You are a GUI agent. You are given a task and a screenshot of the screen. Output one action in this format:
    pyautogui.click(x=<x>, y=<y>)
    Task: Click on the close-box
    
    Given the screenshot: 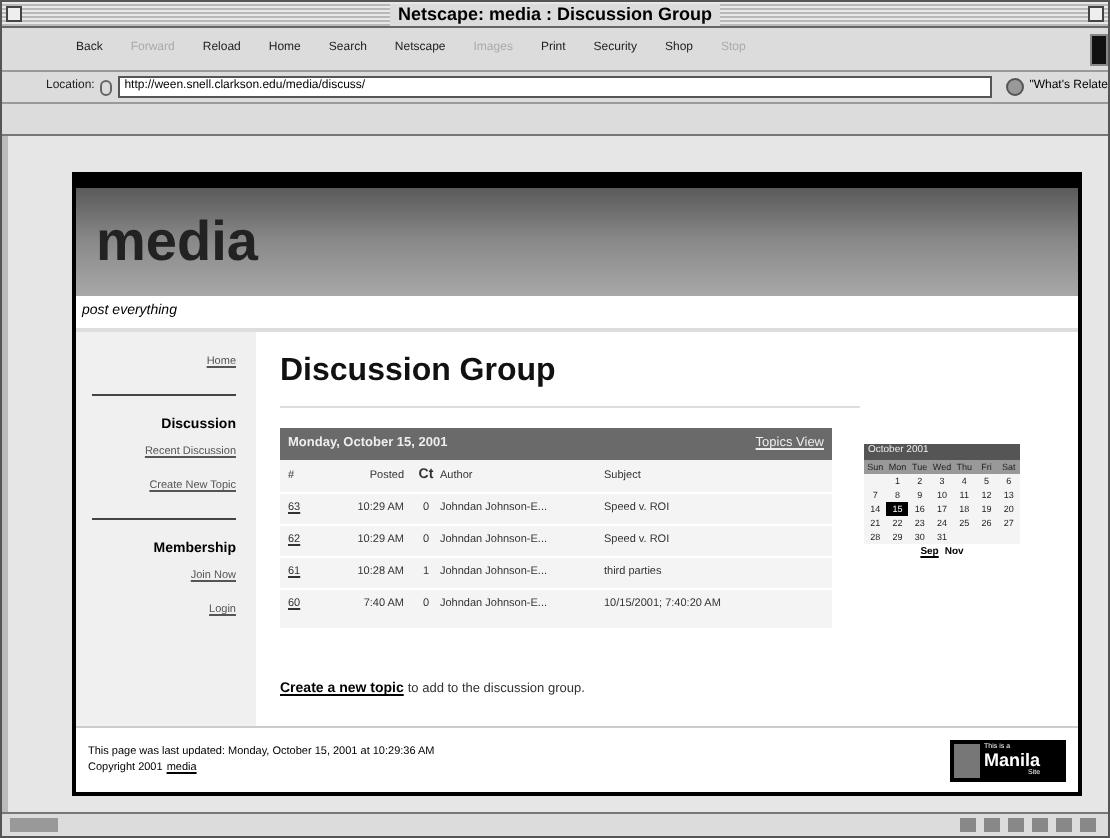 What is the action you would take?
    pyautogui.click(x=14, y=14)
    